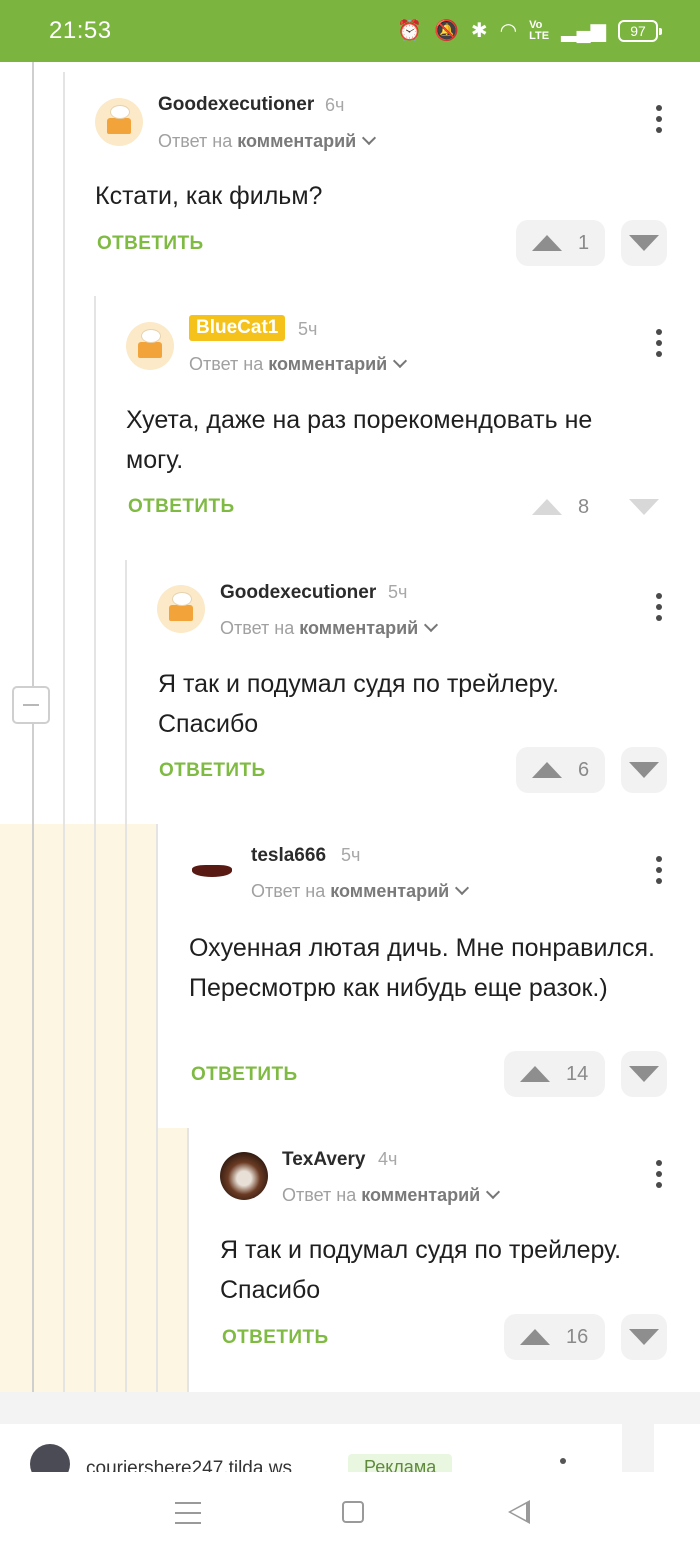  I want to click on ad-more-icon, so click(563, 1461).